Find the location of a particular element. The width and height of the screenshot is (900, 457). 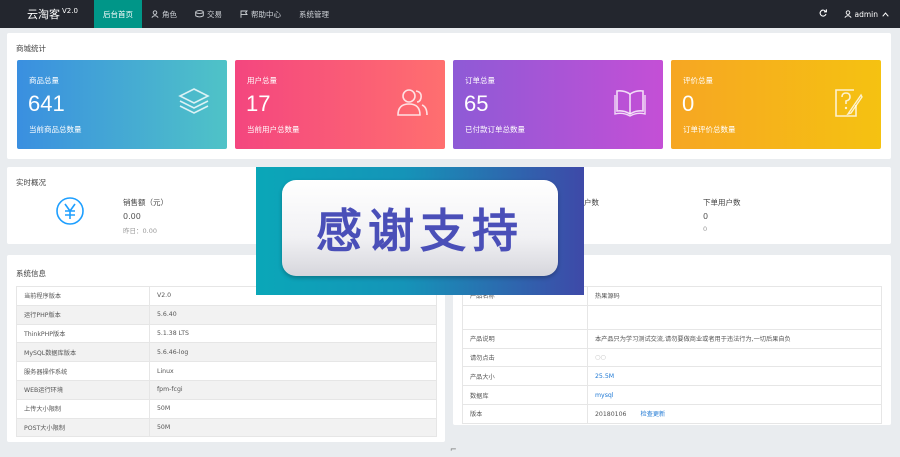

table-cell-value: 25.5M is located at coordinates (734, 376).